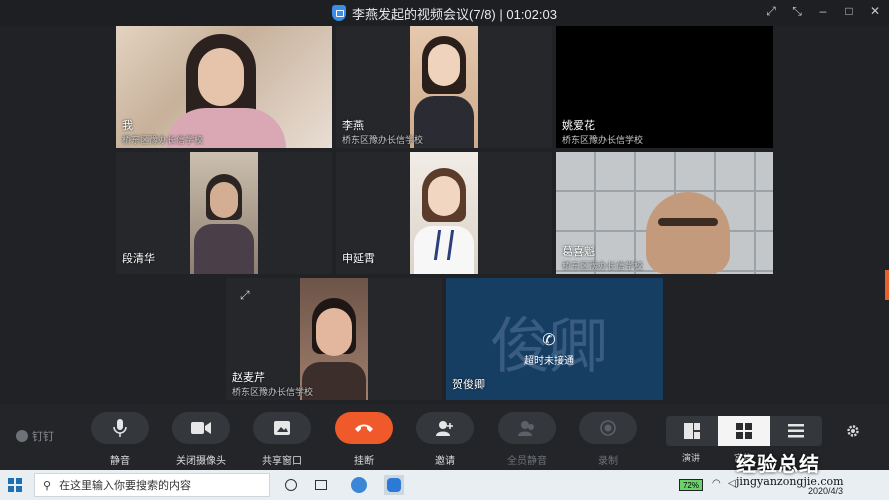 The width and height of the screenshot is (889, 500). Describe the element at coordinates (578, 126) in the screenshot. I see `participant-name: 姚爱花` at that location.